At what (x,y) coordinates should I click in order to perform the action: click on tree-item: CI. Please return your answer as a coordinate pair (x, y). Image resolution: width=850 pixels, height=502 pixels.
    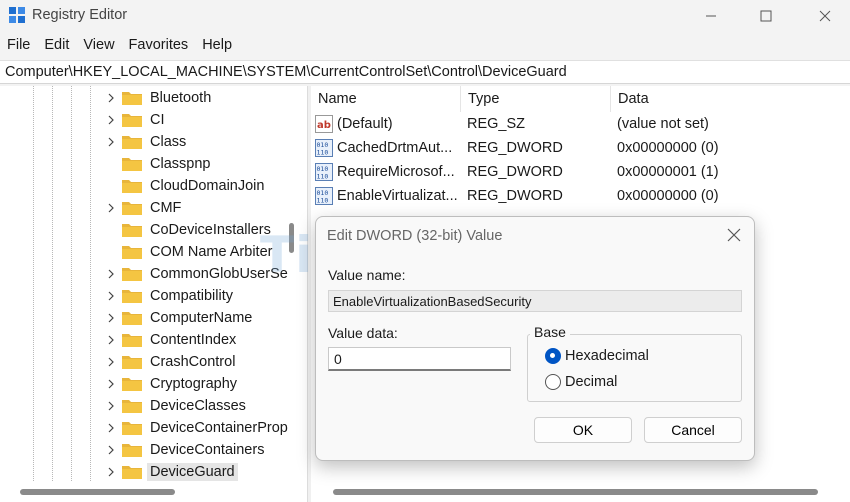
    Looking at the image, I should click on (204, 120).